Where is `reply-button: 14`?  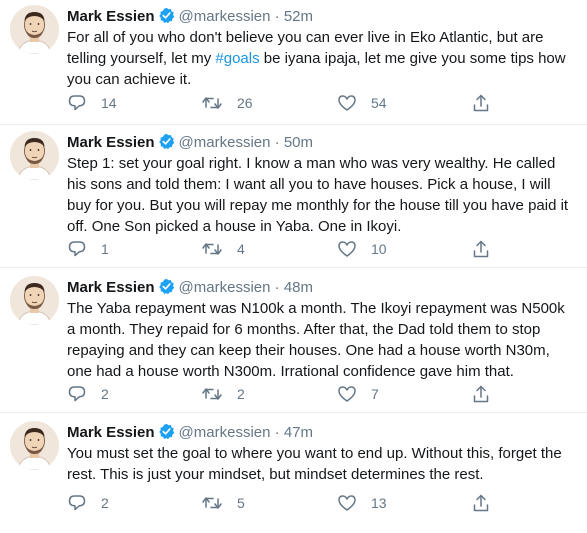 reply-button: 14 is located at coordinates (92, 103).